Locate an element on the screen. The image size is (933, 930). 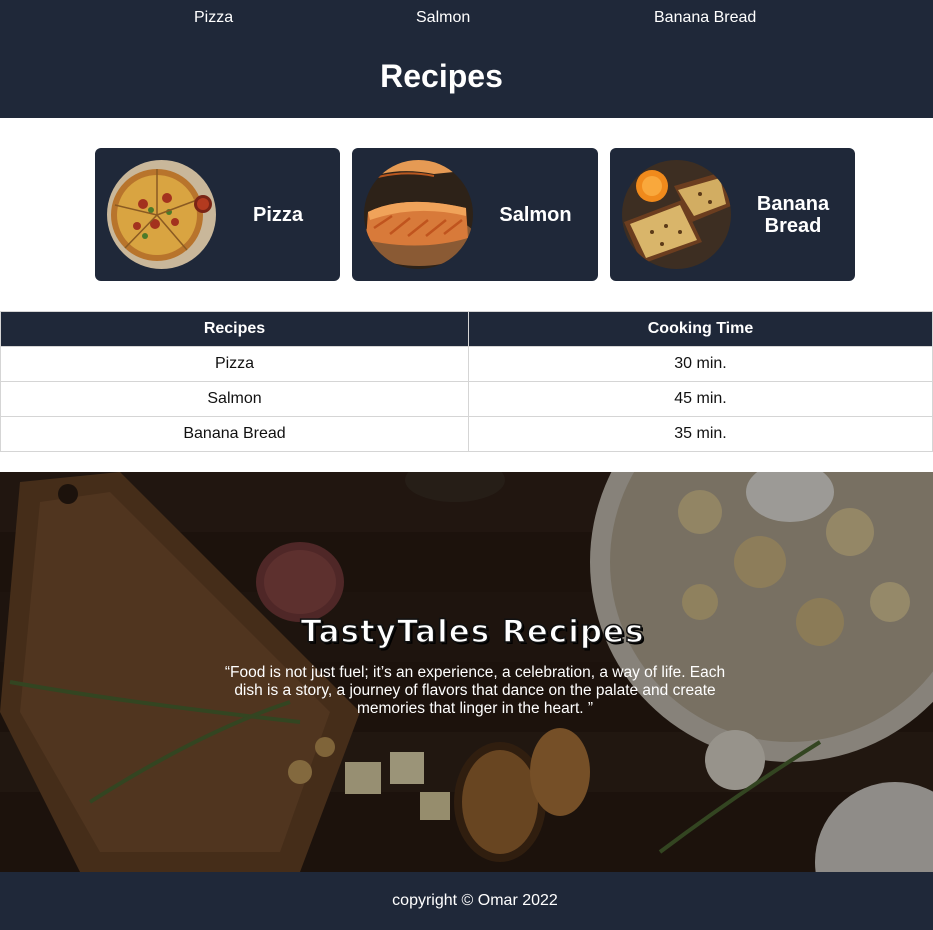
table-cell-time: 30 min. is located at coordinates (700, 364).